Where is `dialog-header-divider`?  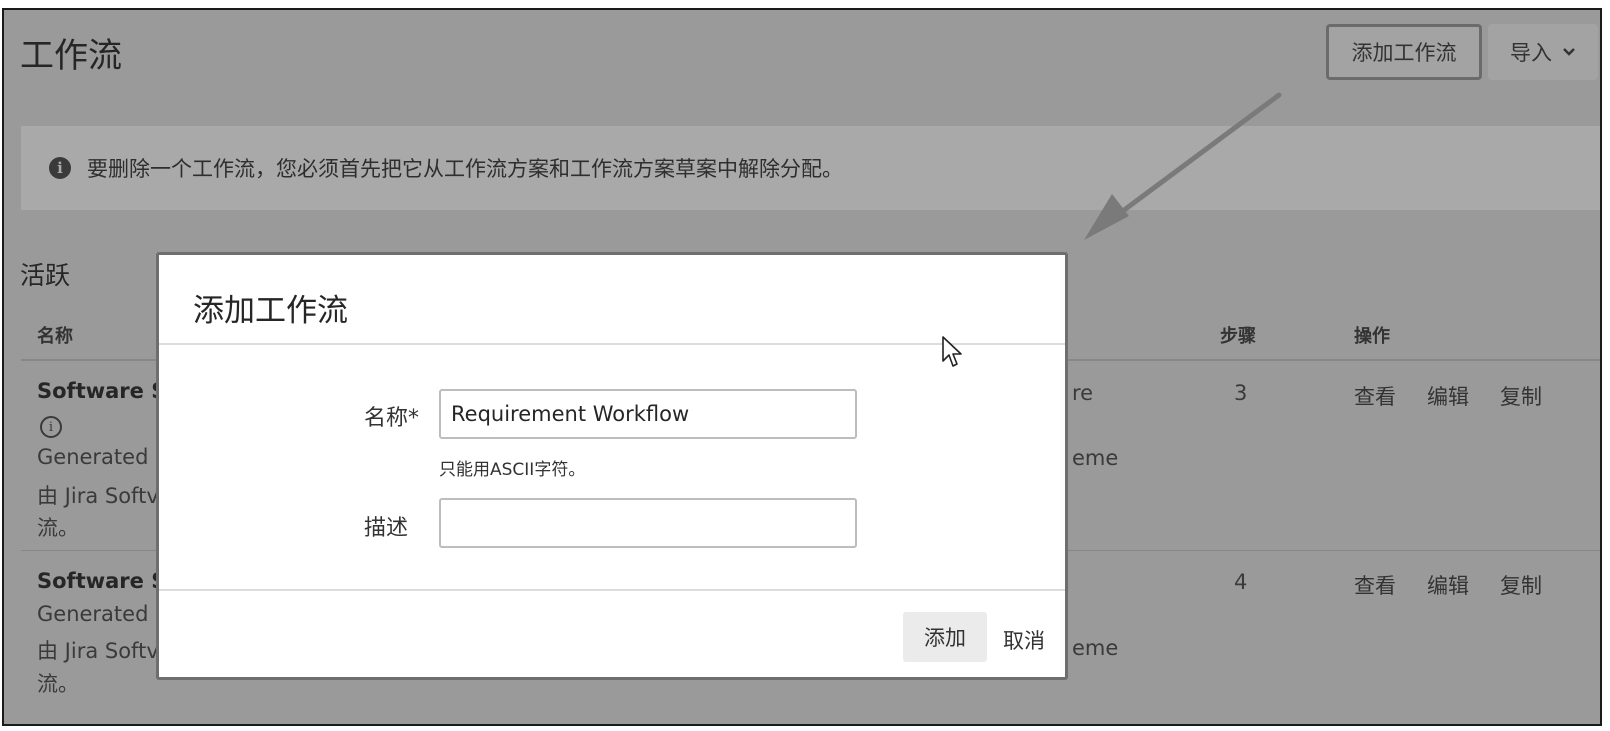
dialog-header-divider is located at coordinates (612, 344).